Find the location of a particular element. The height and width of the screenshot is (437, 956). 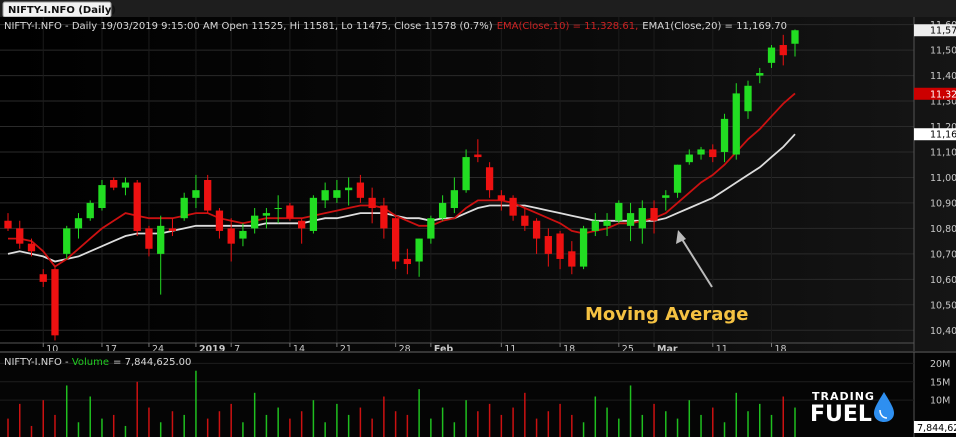

ema10-price-label: 11,328.6 is located at coordinates (943, 94).